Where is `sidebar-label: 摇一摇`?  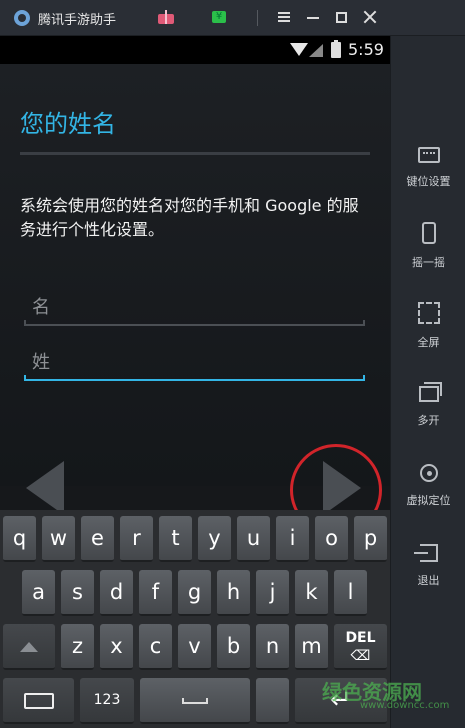 sidebar-label: 摇一摇 is located at coordinates (428, 262).